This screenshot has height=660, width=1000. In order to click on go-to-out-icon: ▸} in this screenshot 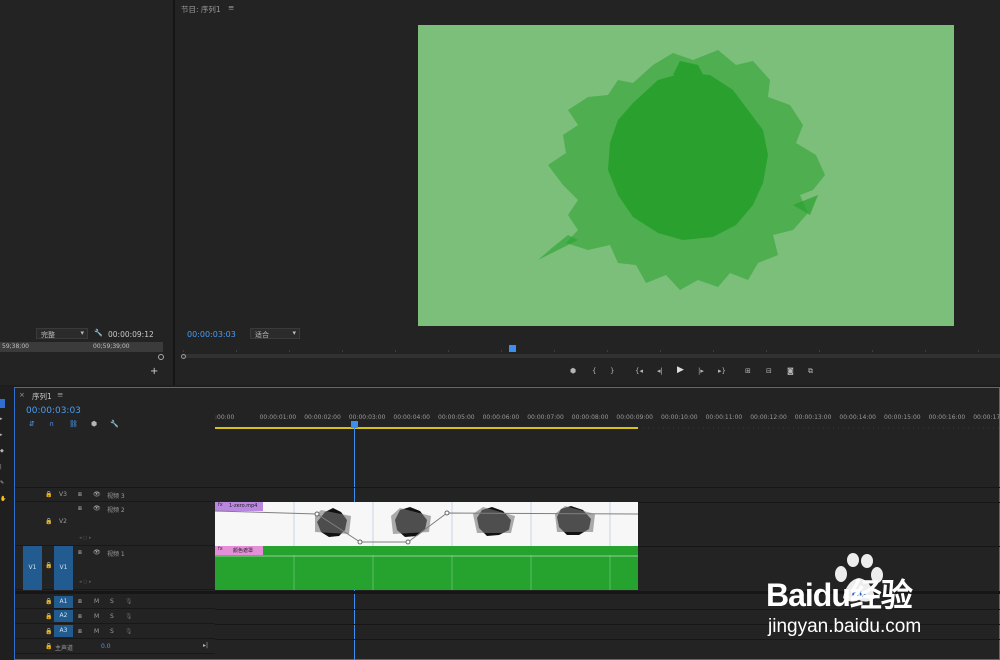, I will do `click(722, 371)`.